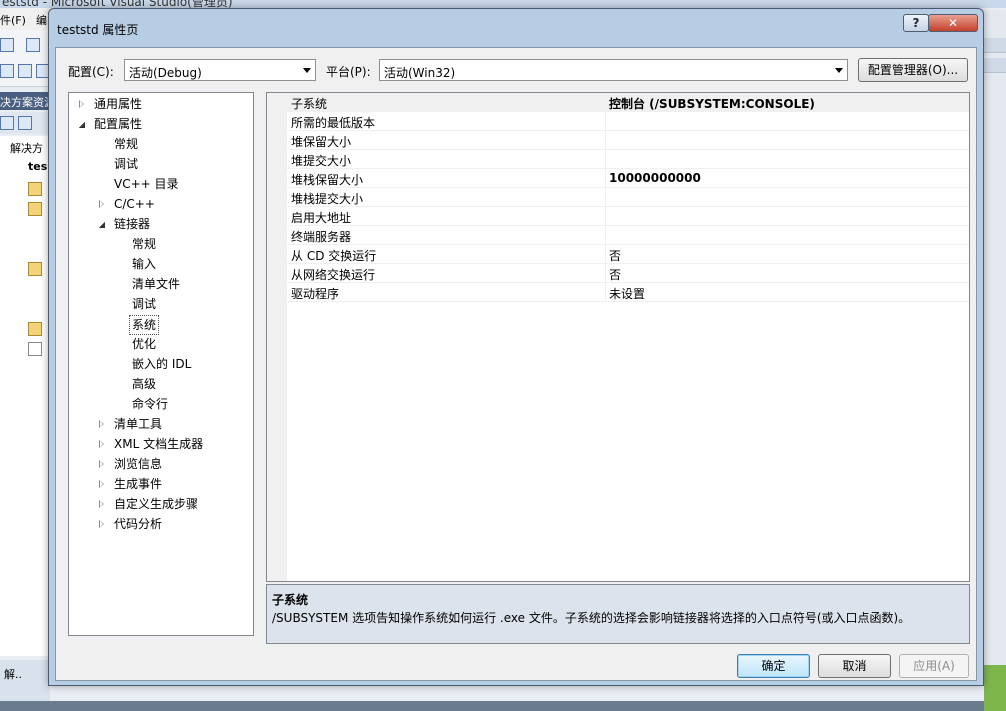 Image resolution: width=1006 pixels, height=711 pixels. What do you see at coordinates (7, 123) in the screenshot?
I see `properties-icon` at bounding box center [7, 123].